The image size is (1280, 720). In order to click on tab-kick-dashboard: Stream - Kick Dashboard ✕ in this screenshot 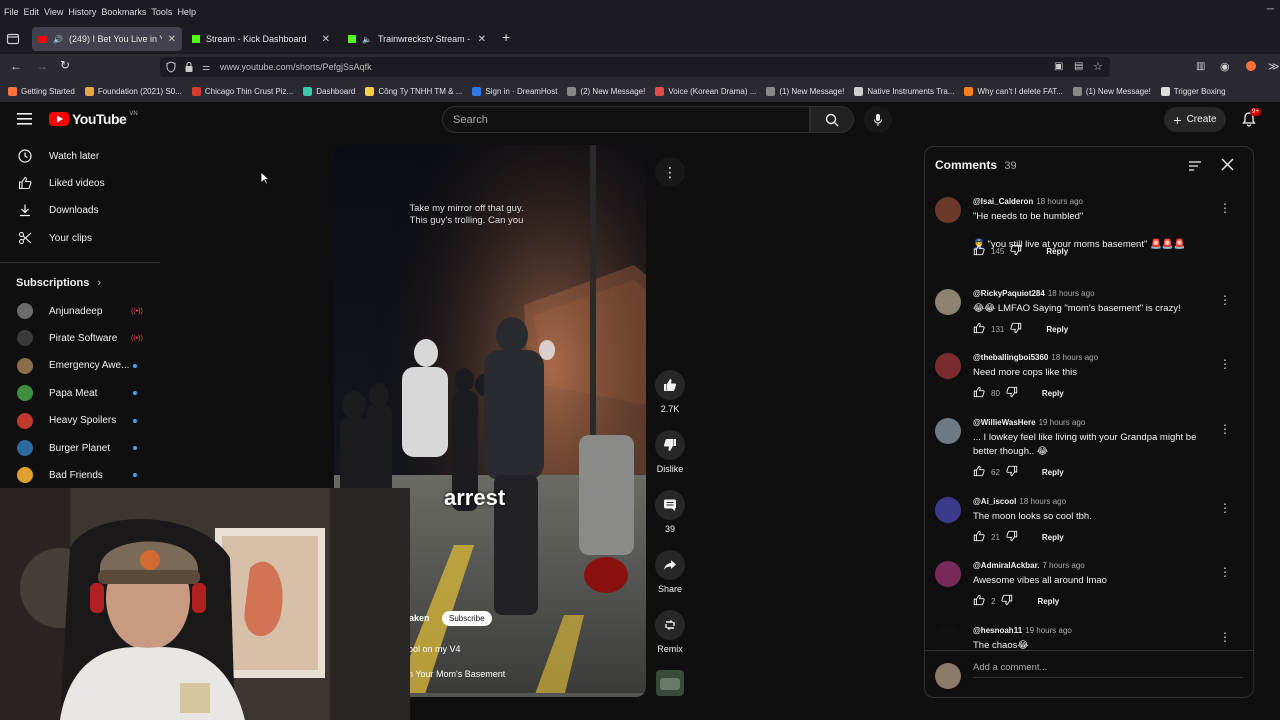, I will do `click(261, 39)`.